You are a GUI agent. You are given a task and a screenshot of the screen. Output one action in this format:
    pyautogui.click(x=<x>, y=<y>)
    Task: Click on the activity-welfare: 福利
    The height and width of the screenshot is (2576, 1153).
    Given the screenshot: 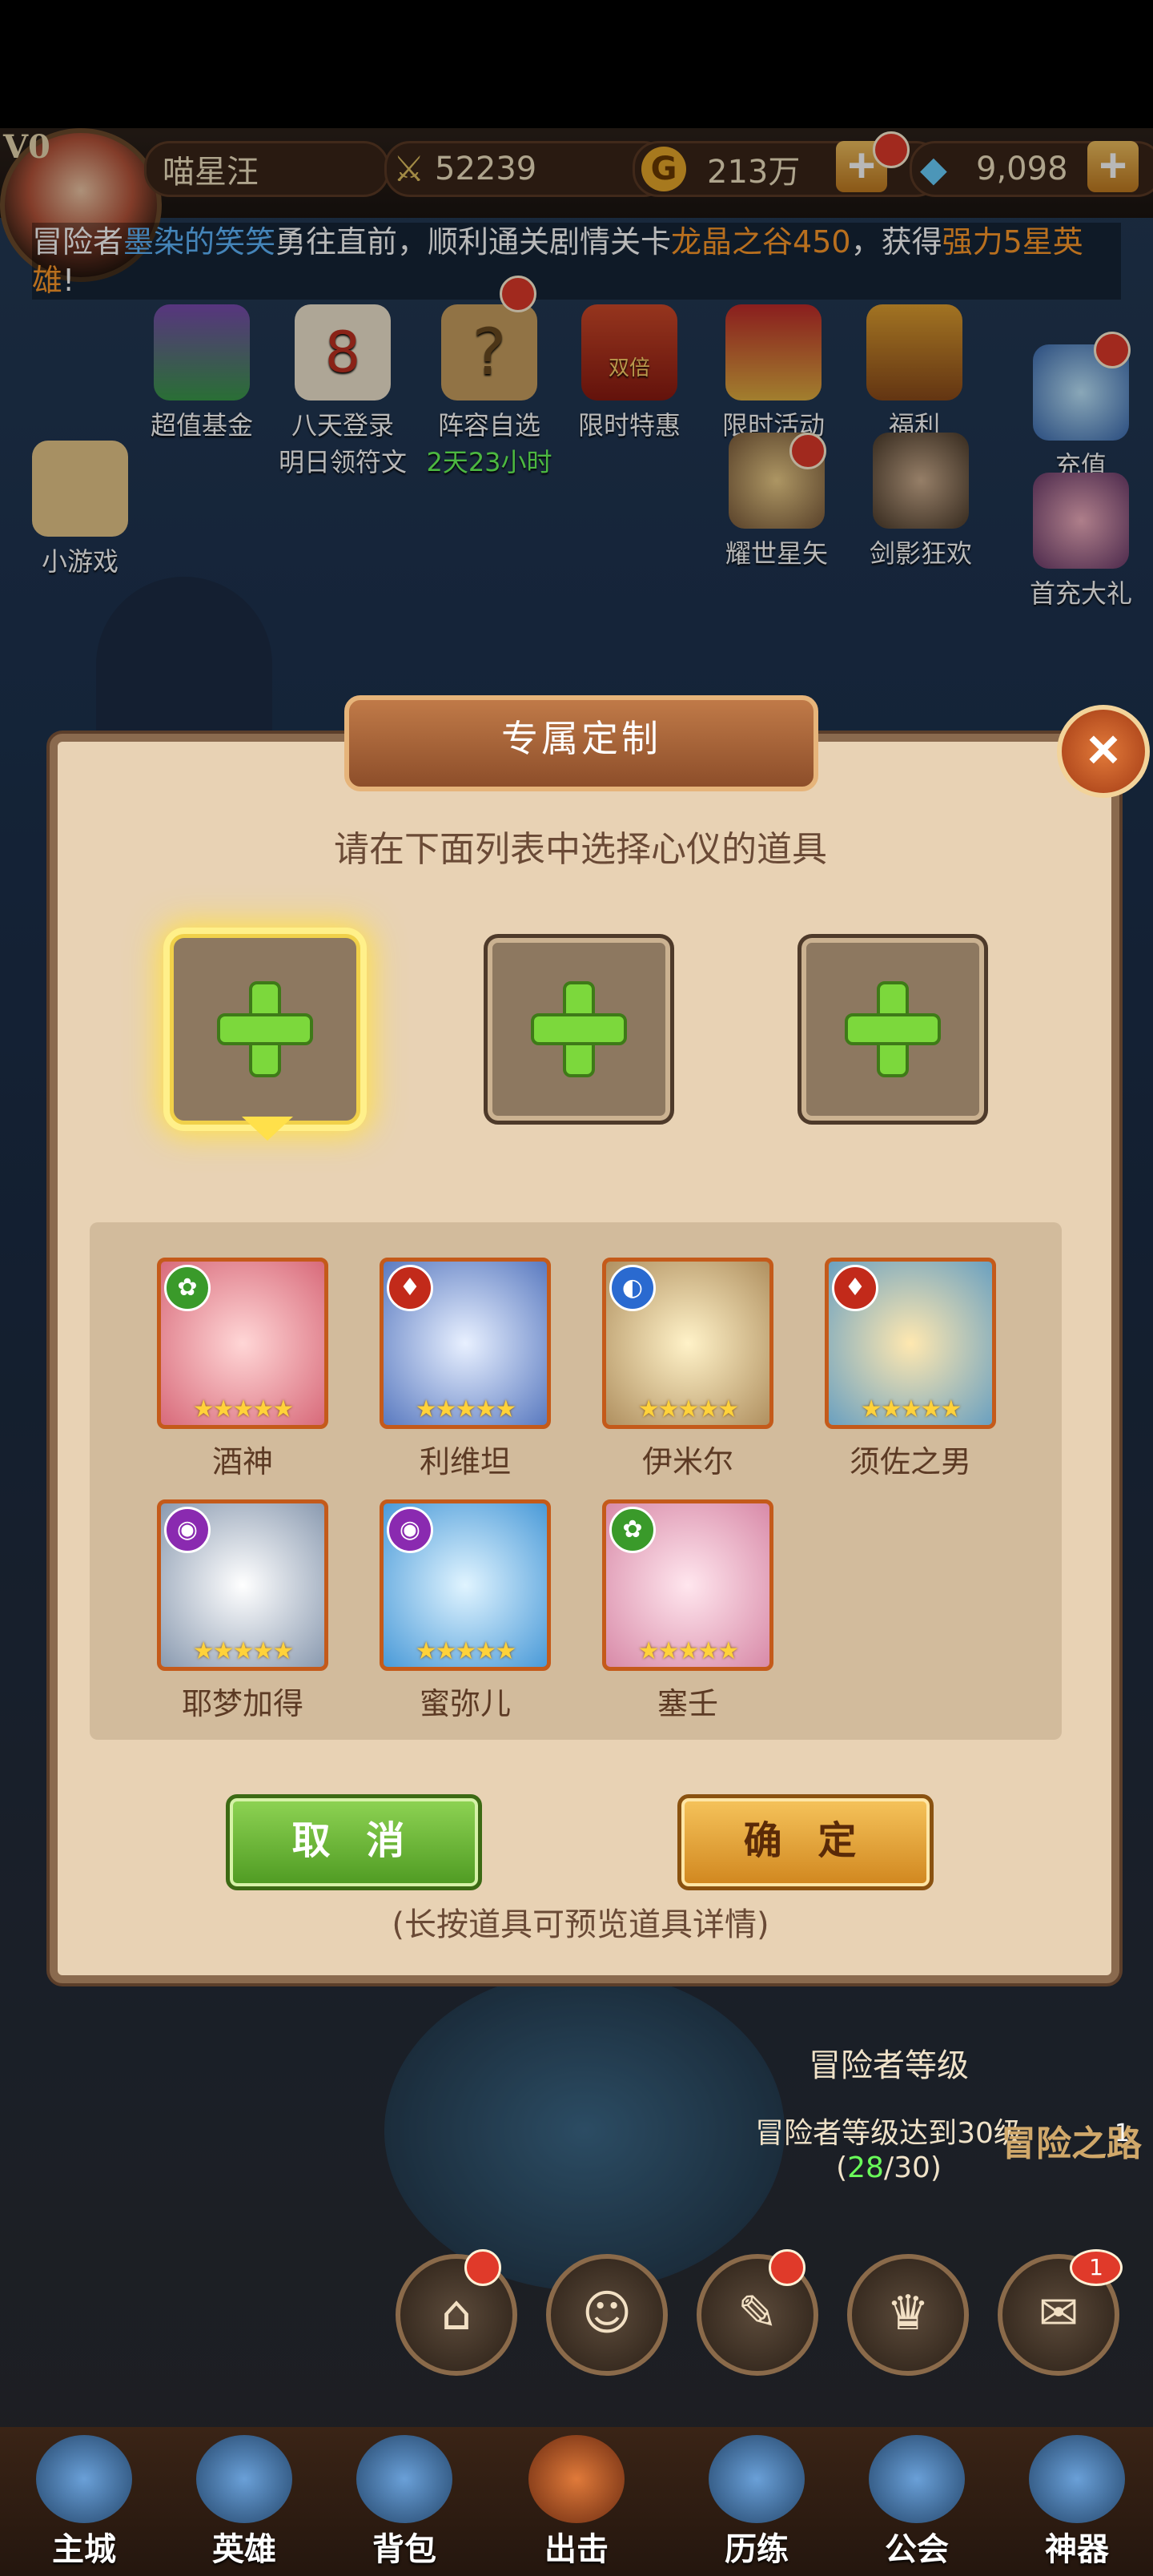 What is the action you would take?
    pyautogui.click(x=914, y=373)
    